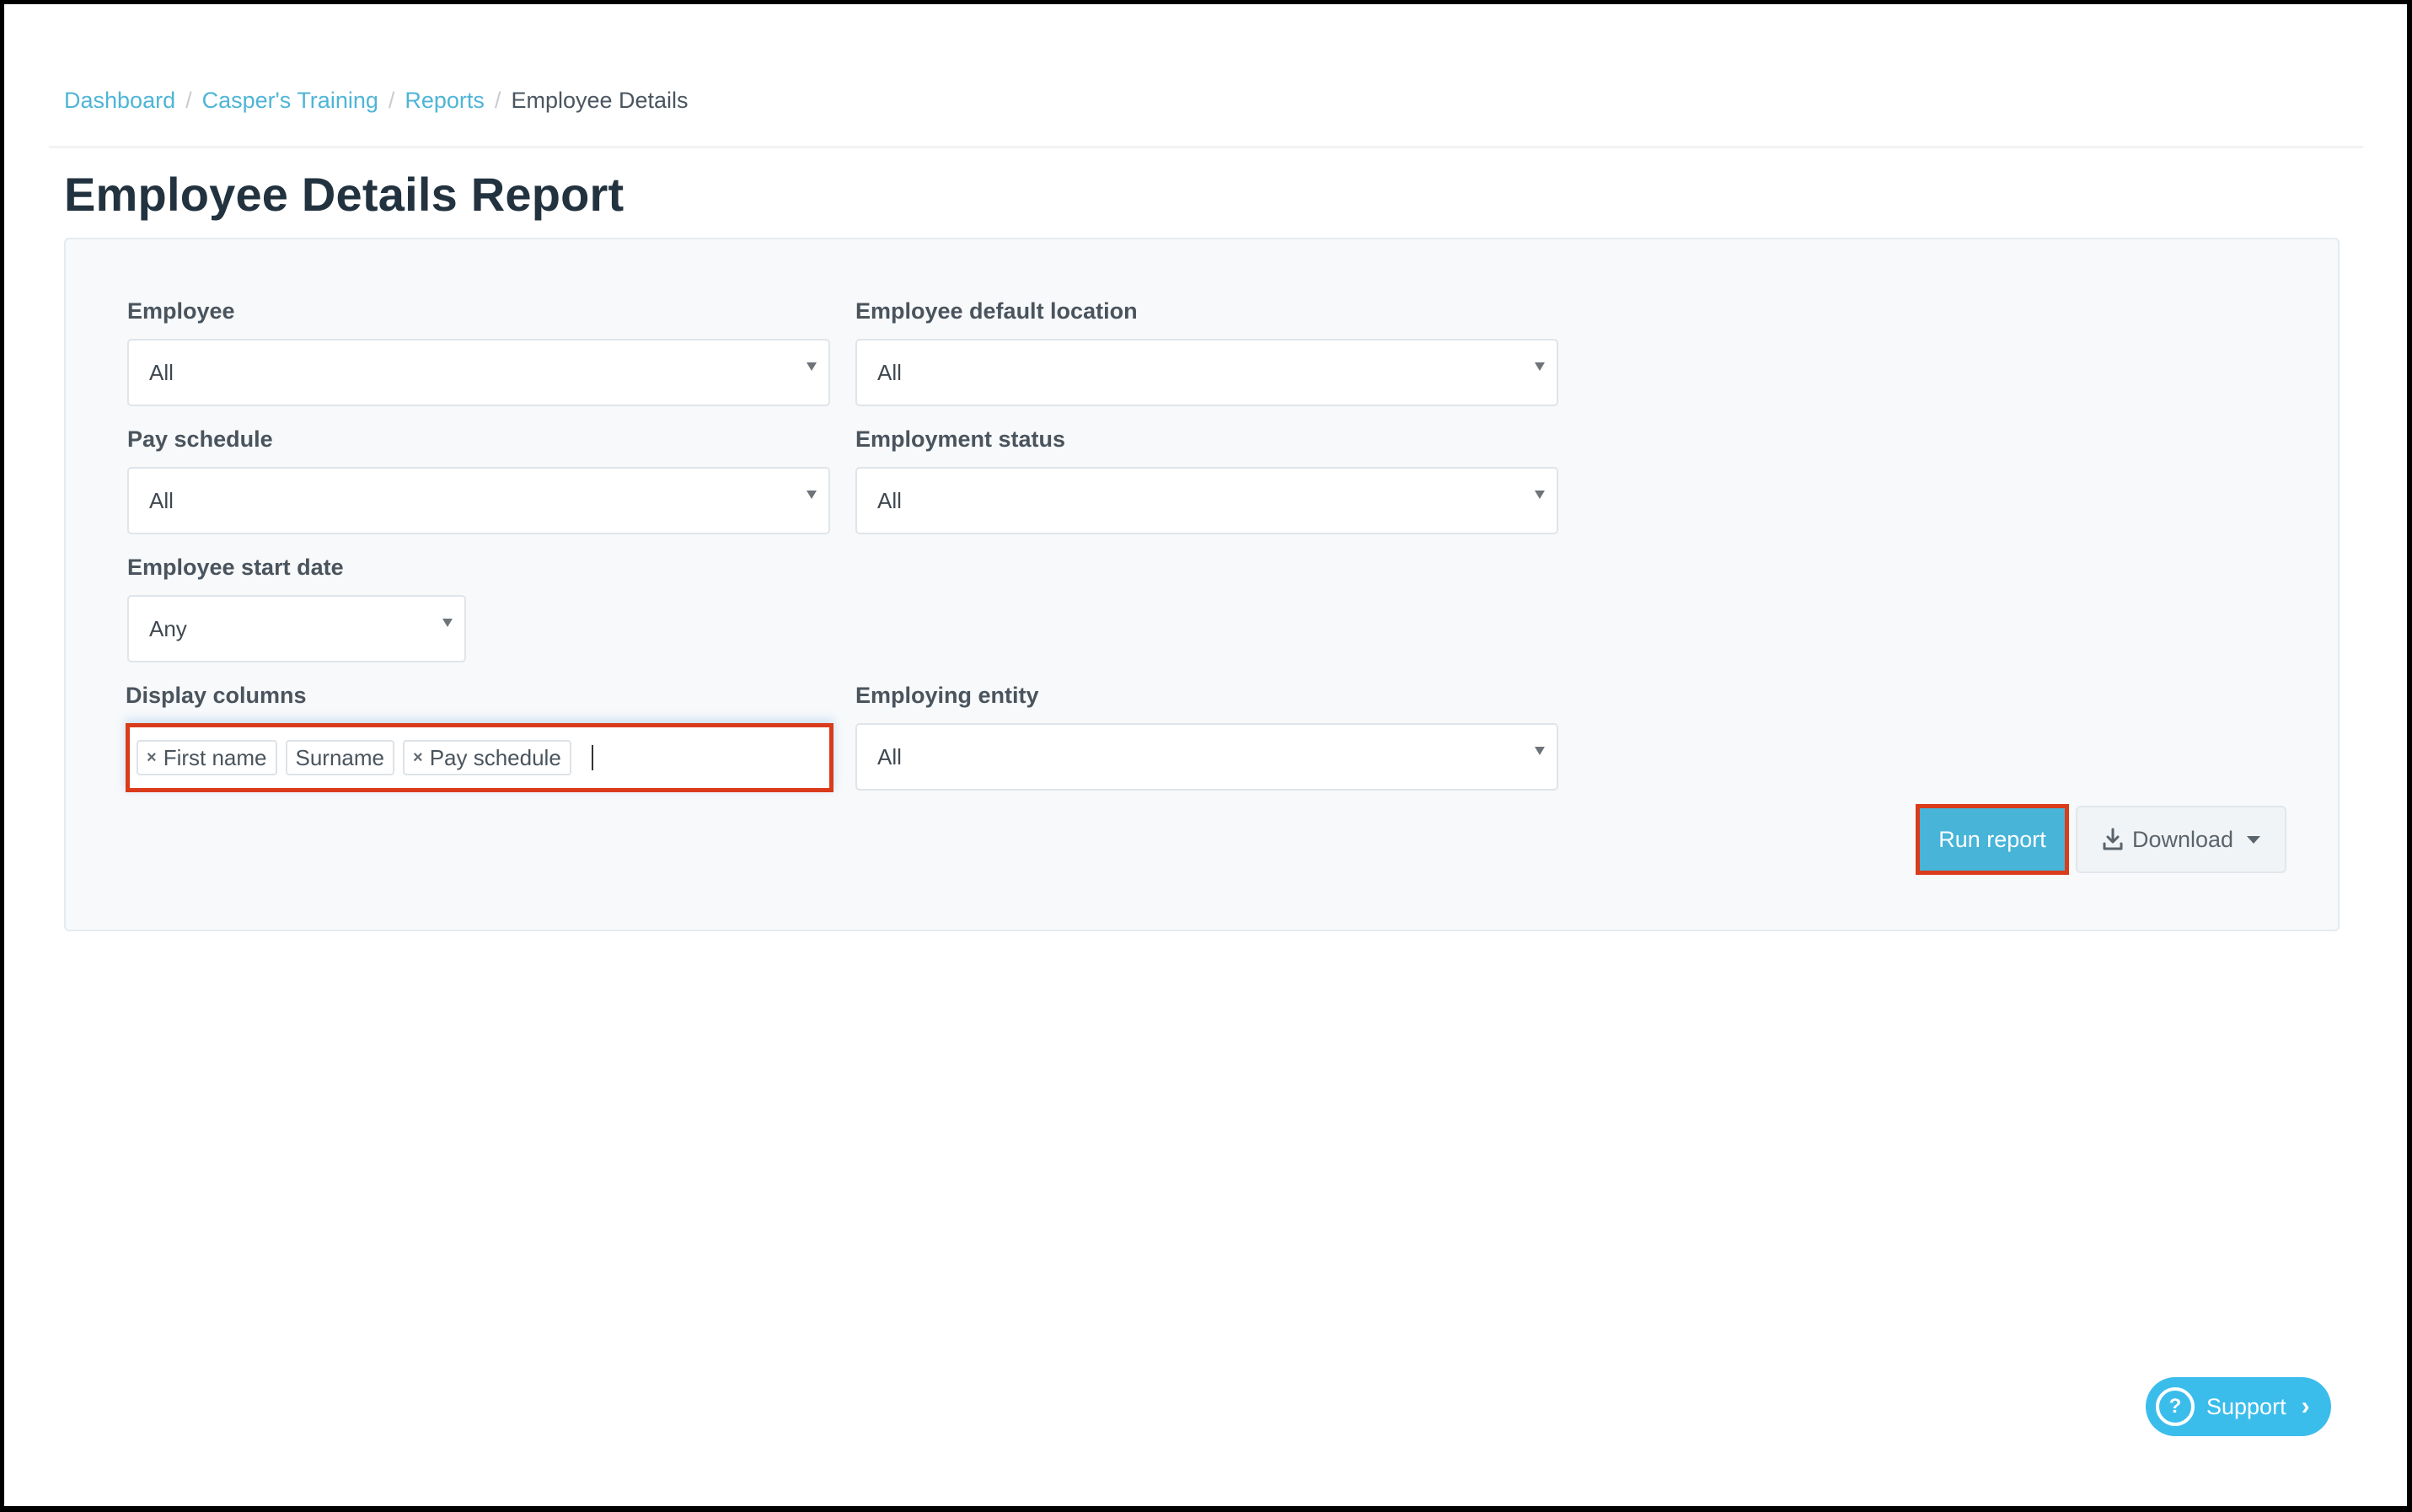 Image resolution: width=2412 pixels, height=1512 pixels. I want to click on pay-schedule-label: Pay schedule, so click(200, 439).